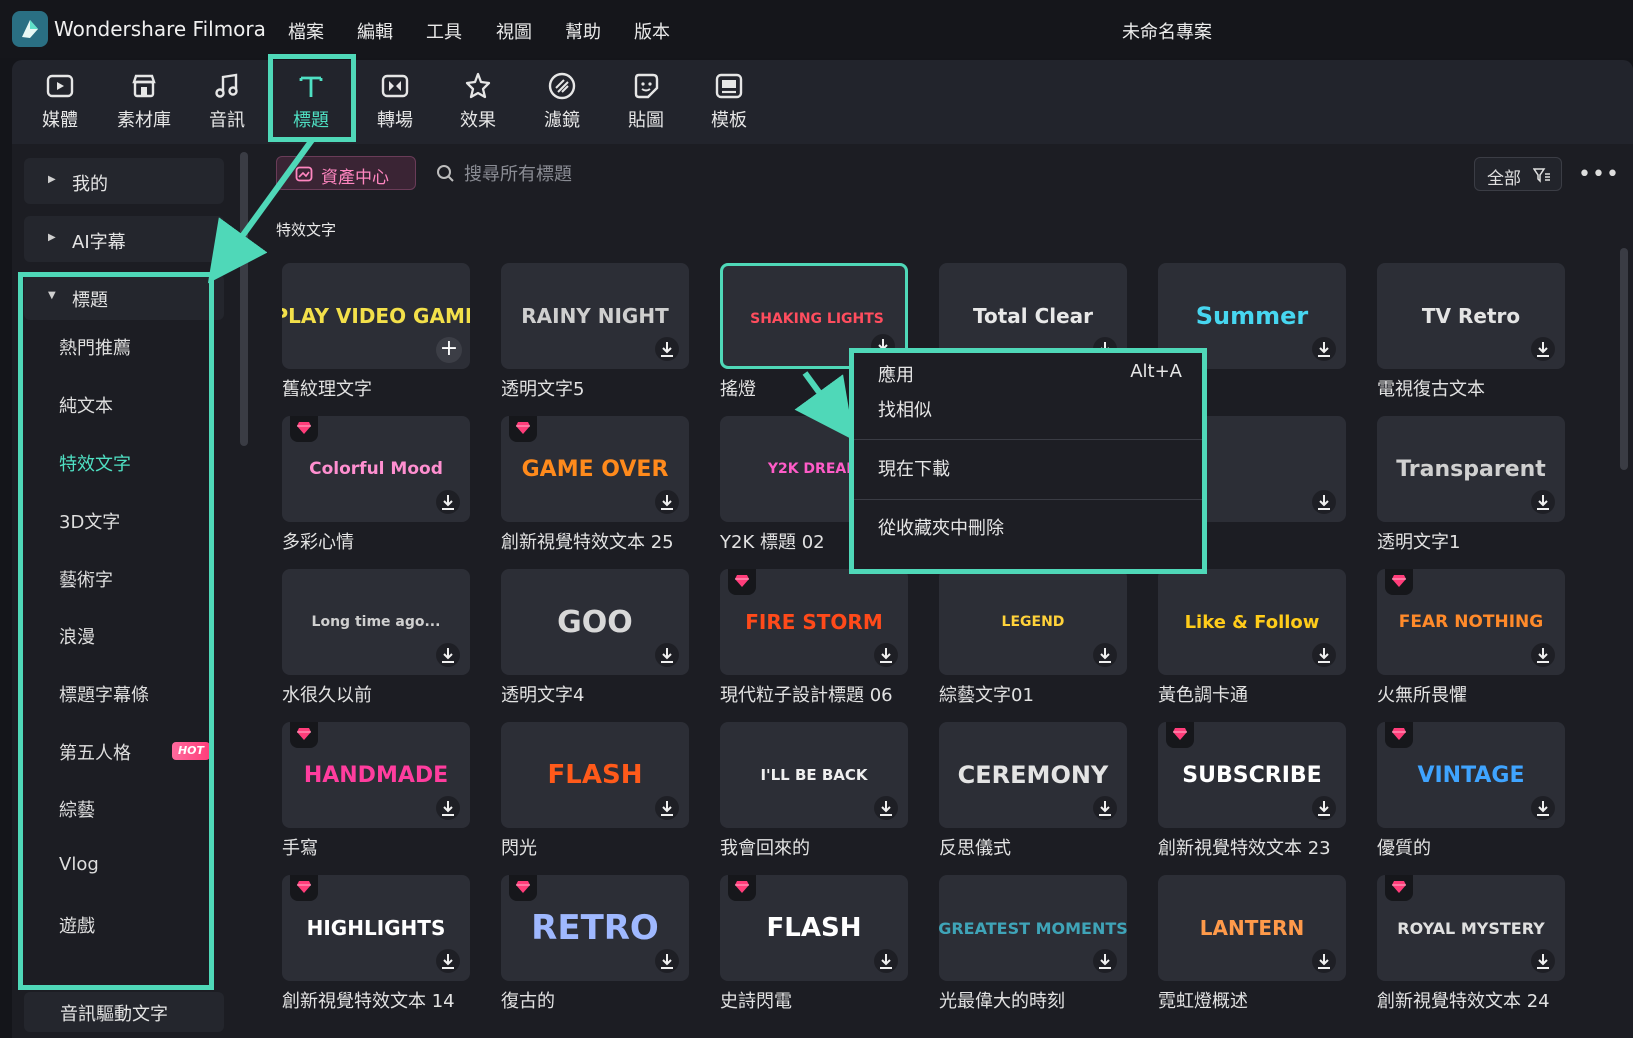 The image size is (1633, 1038). I want to click on annotation-arrows, so click(531, 289).